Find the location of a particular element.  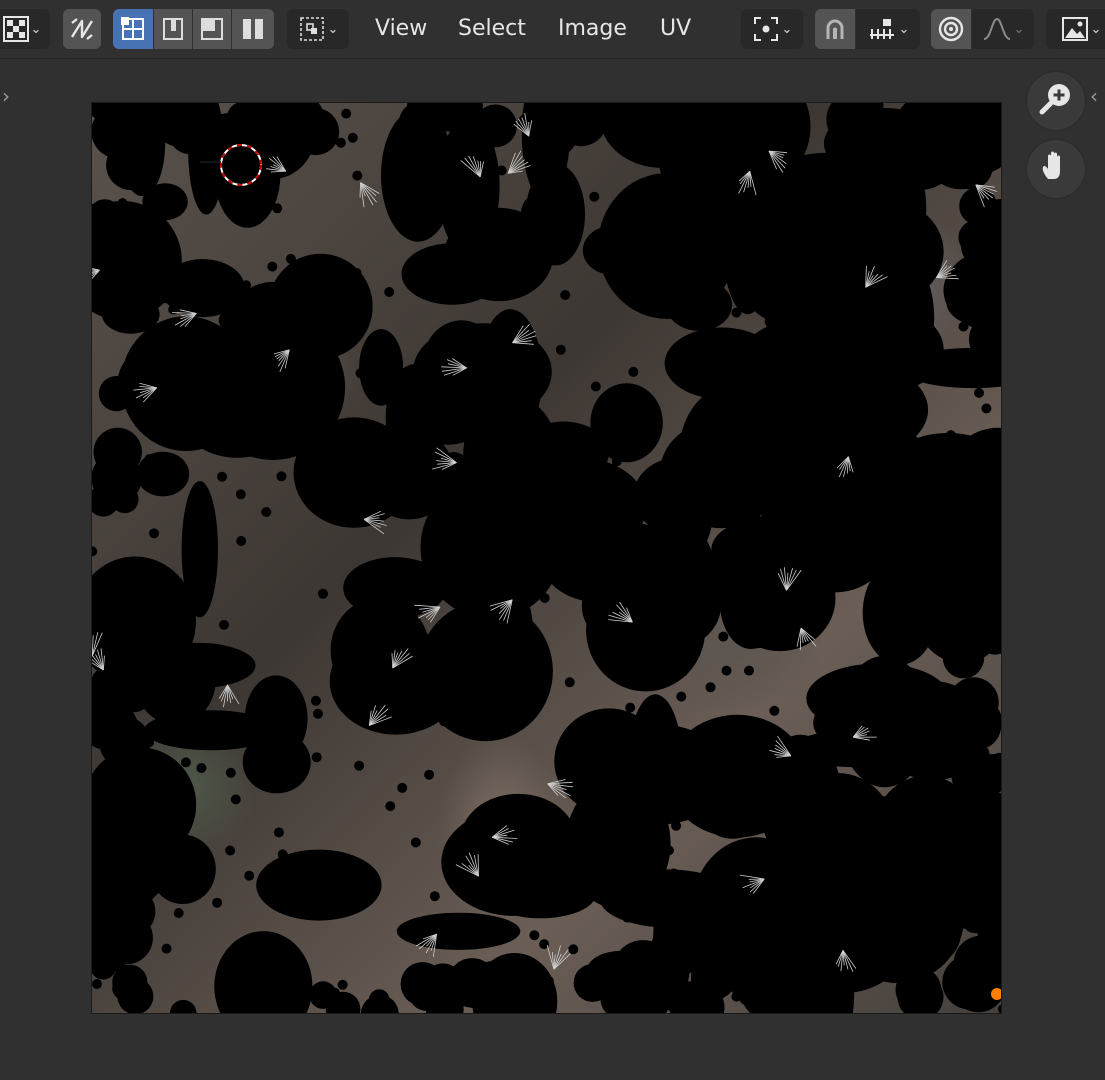

zoom-view-button is located at coordinates (1056, 101).